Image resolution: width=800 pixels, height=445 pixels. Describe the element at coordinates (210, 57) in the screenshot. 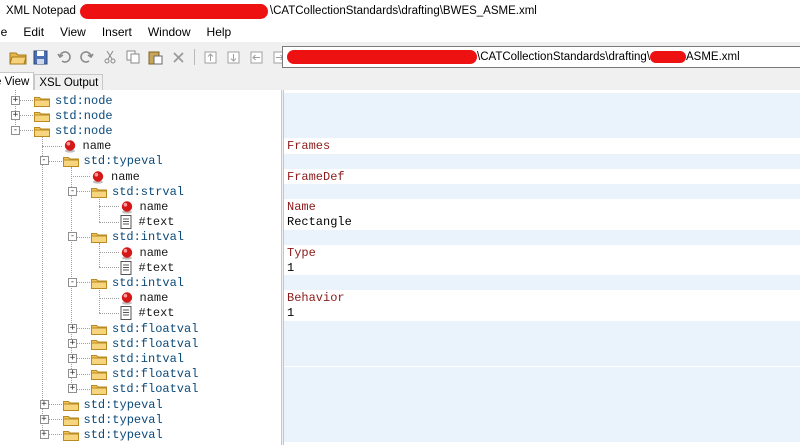

I see `nudge-up-icon` at that location.